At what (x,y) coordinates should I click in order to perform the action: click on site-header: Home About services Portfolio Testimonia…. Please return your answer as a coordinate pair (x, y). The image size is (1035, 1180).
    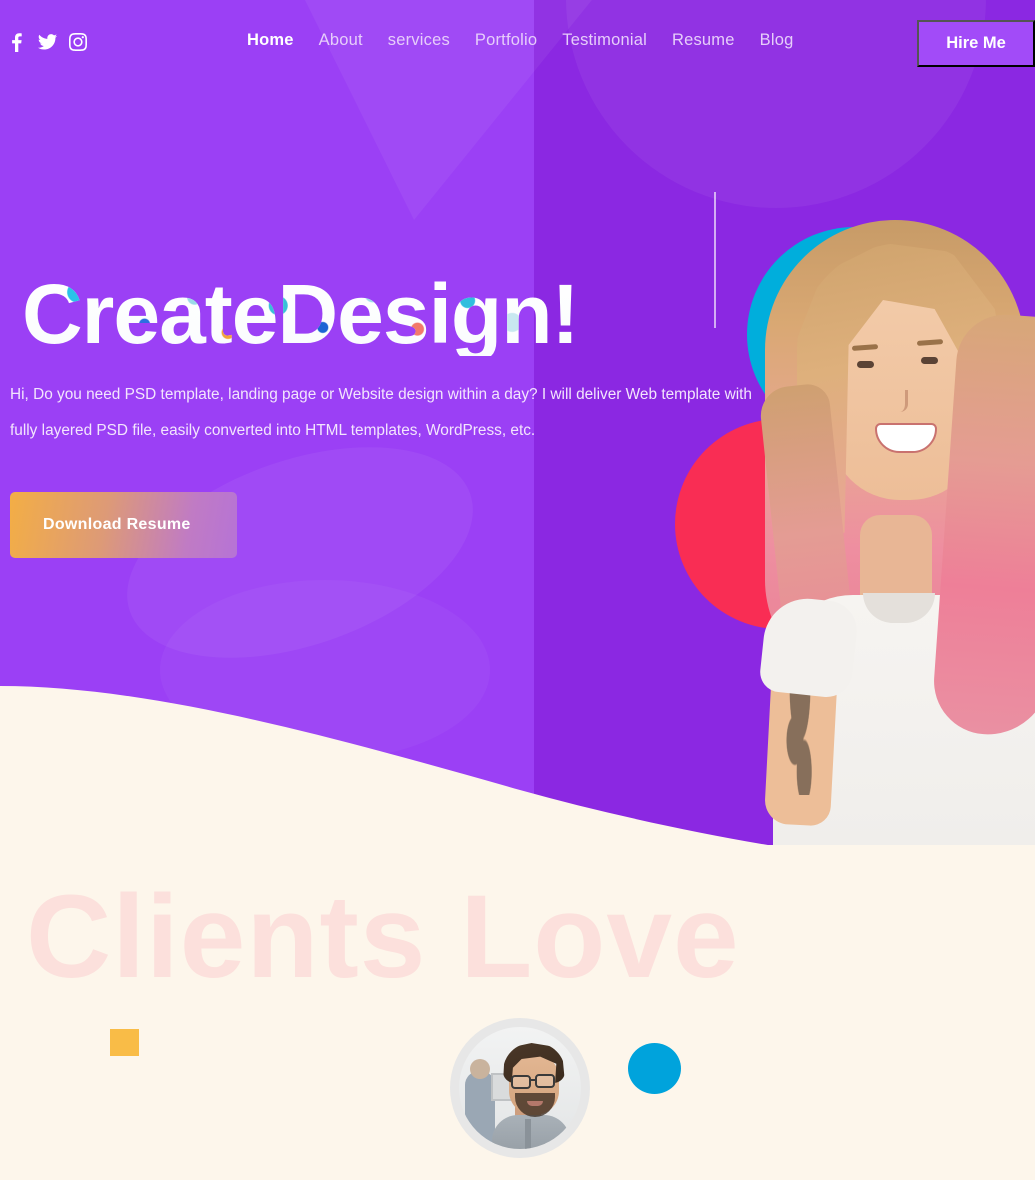
    Looking at the image, I should click on (517, 43).